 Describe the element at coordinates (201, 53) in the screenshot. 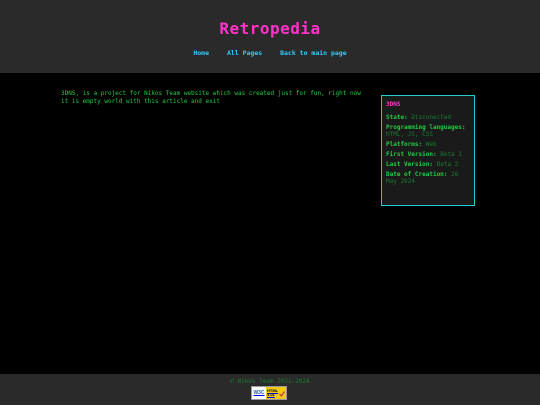

I see `nav-link-home: Home` at that location.